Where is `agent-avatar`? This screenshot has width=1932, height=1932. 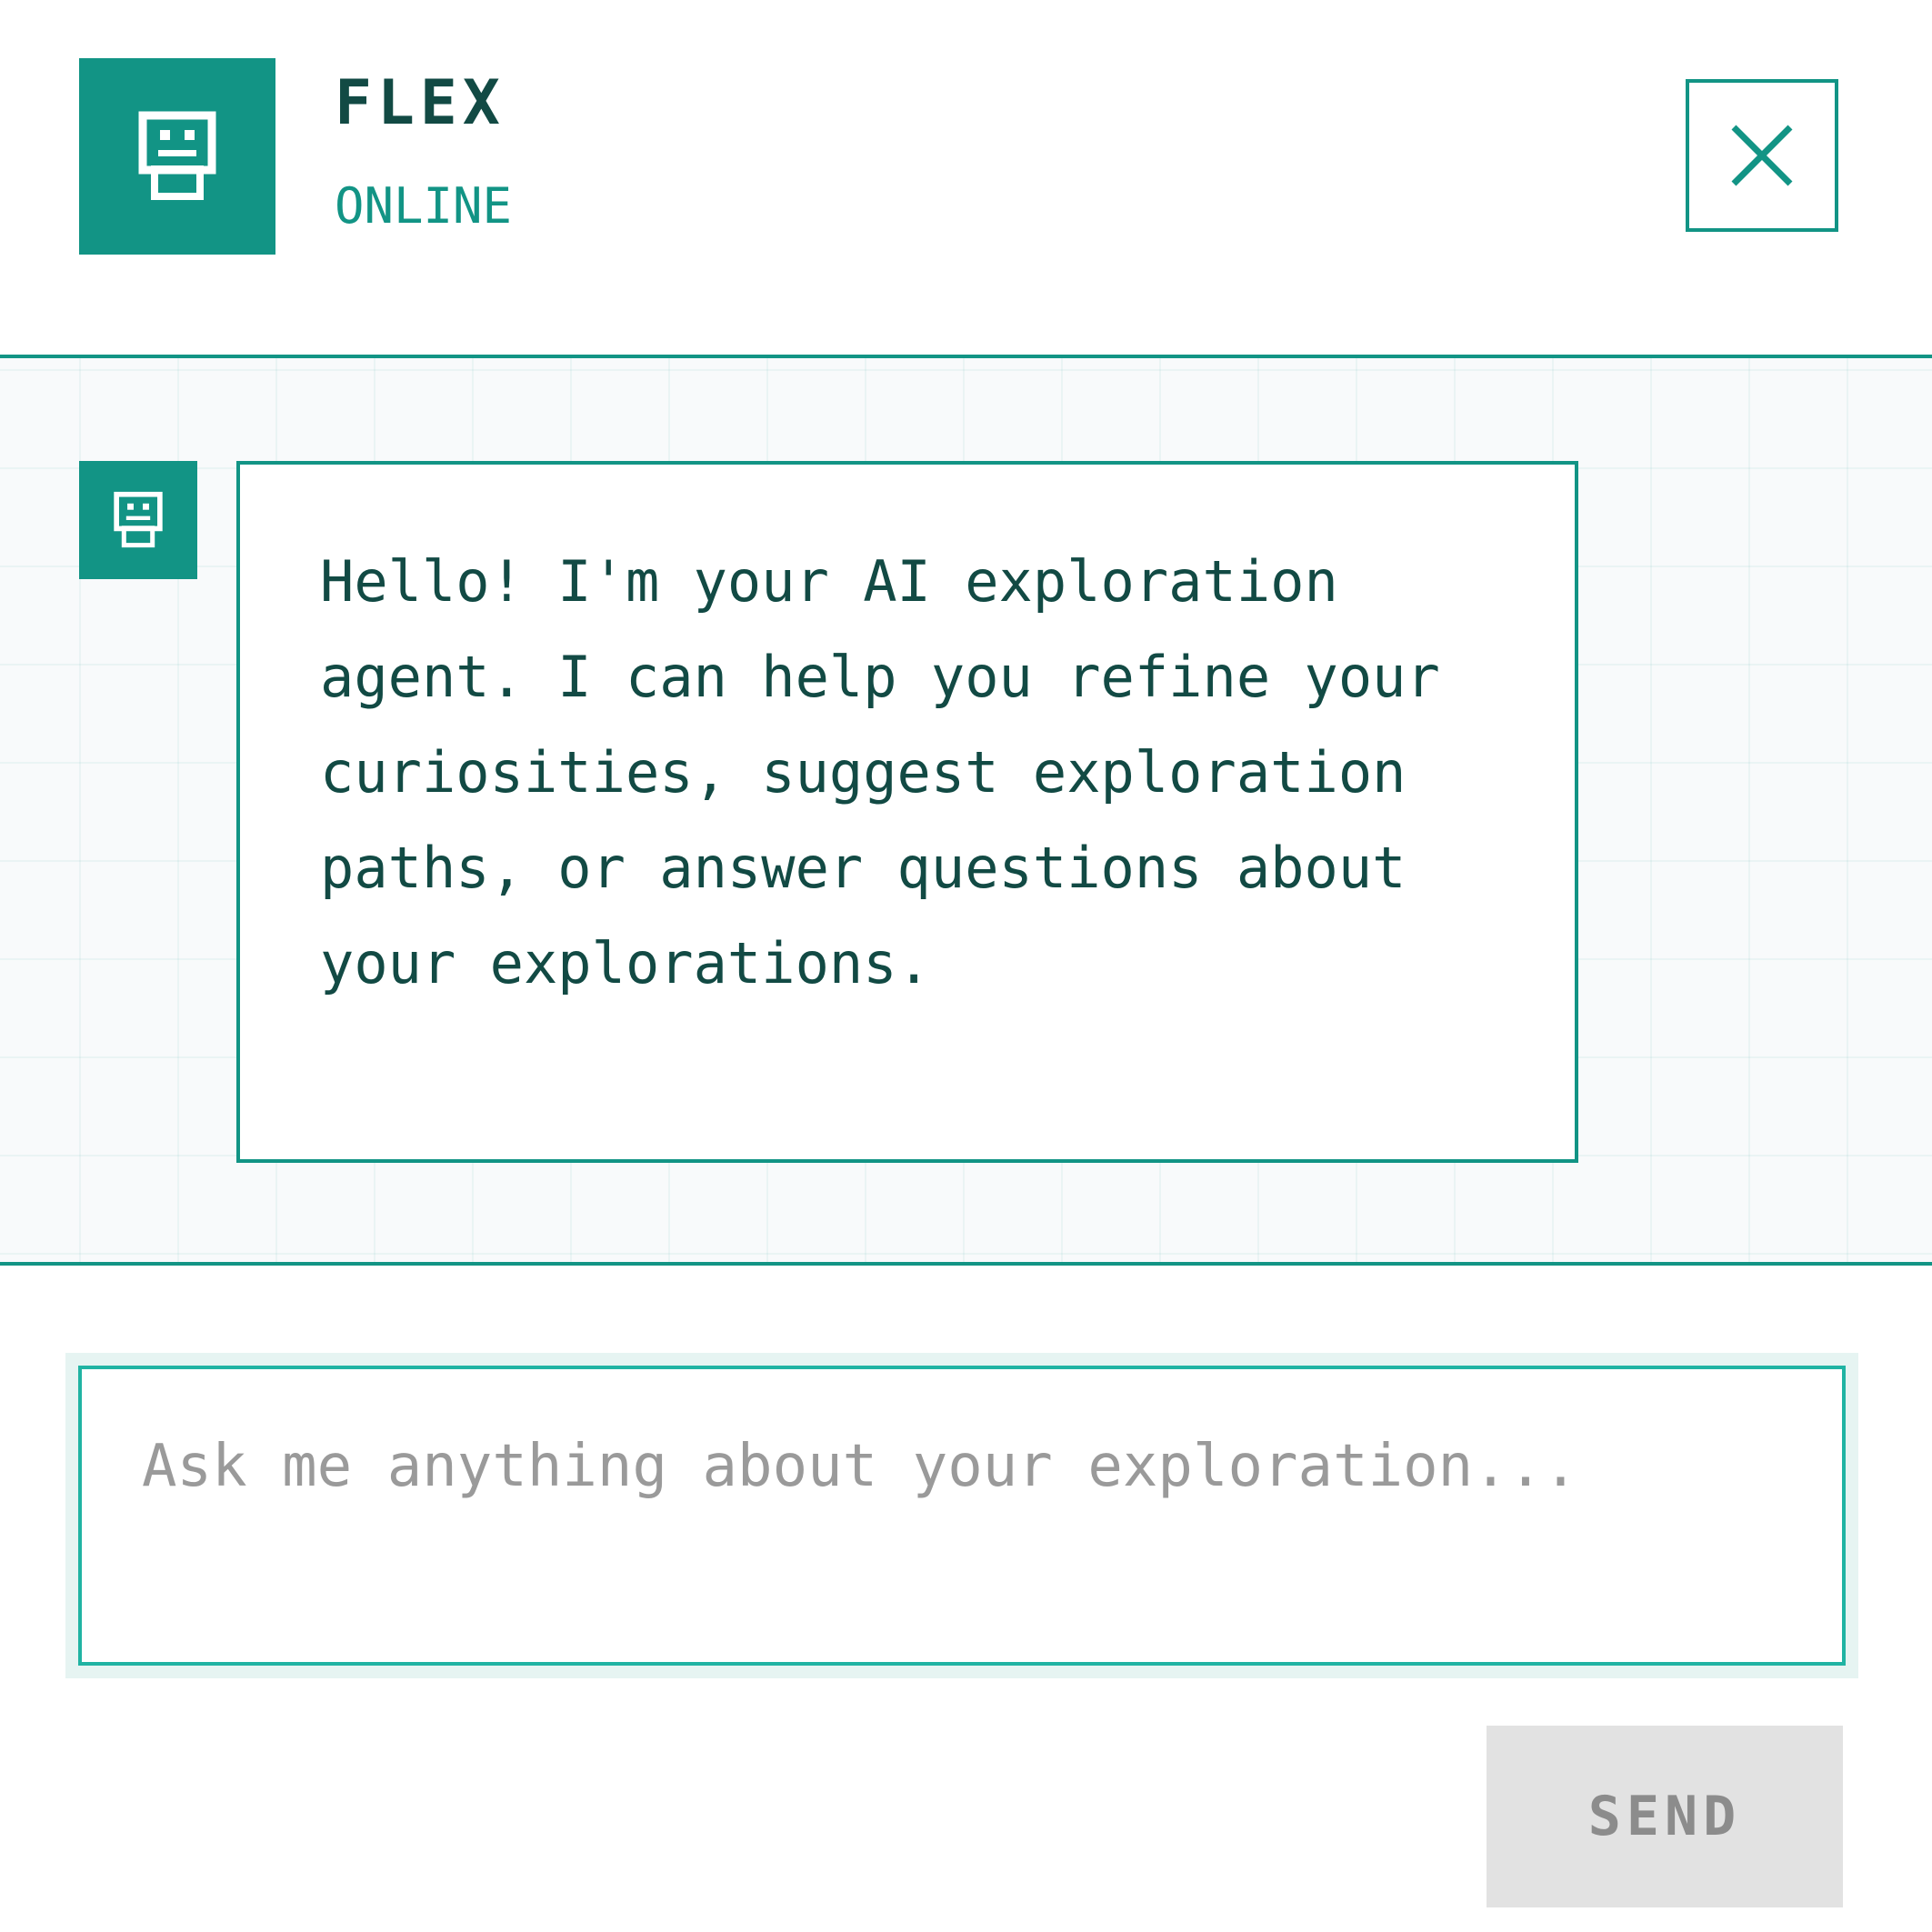
agent-avatar is located at coordinates (177, 156).